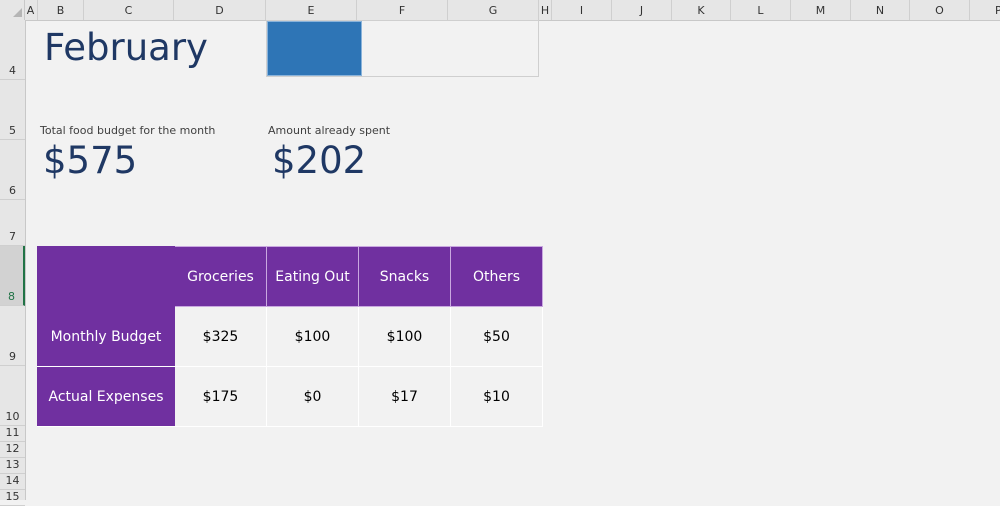 The width and height of the screenshot is (1000, 506). Describe the element at coordinates (821, 10) in the screenshot. I see `column-header-m: M` at that location.